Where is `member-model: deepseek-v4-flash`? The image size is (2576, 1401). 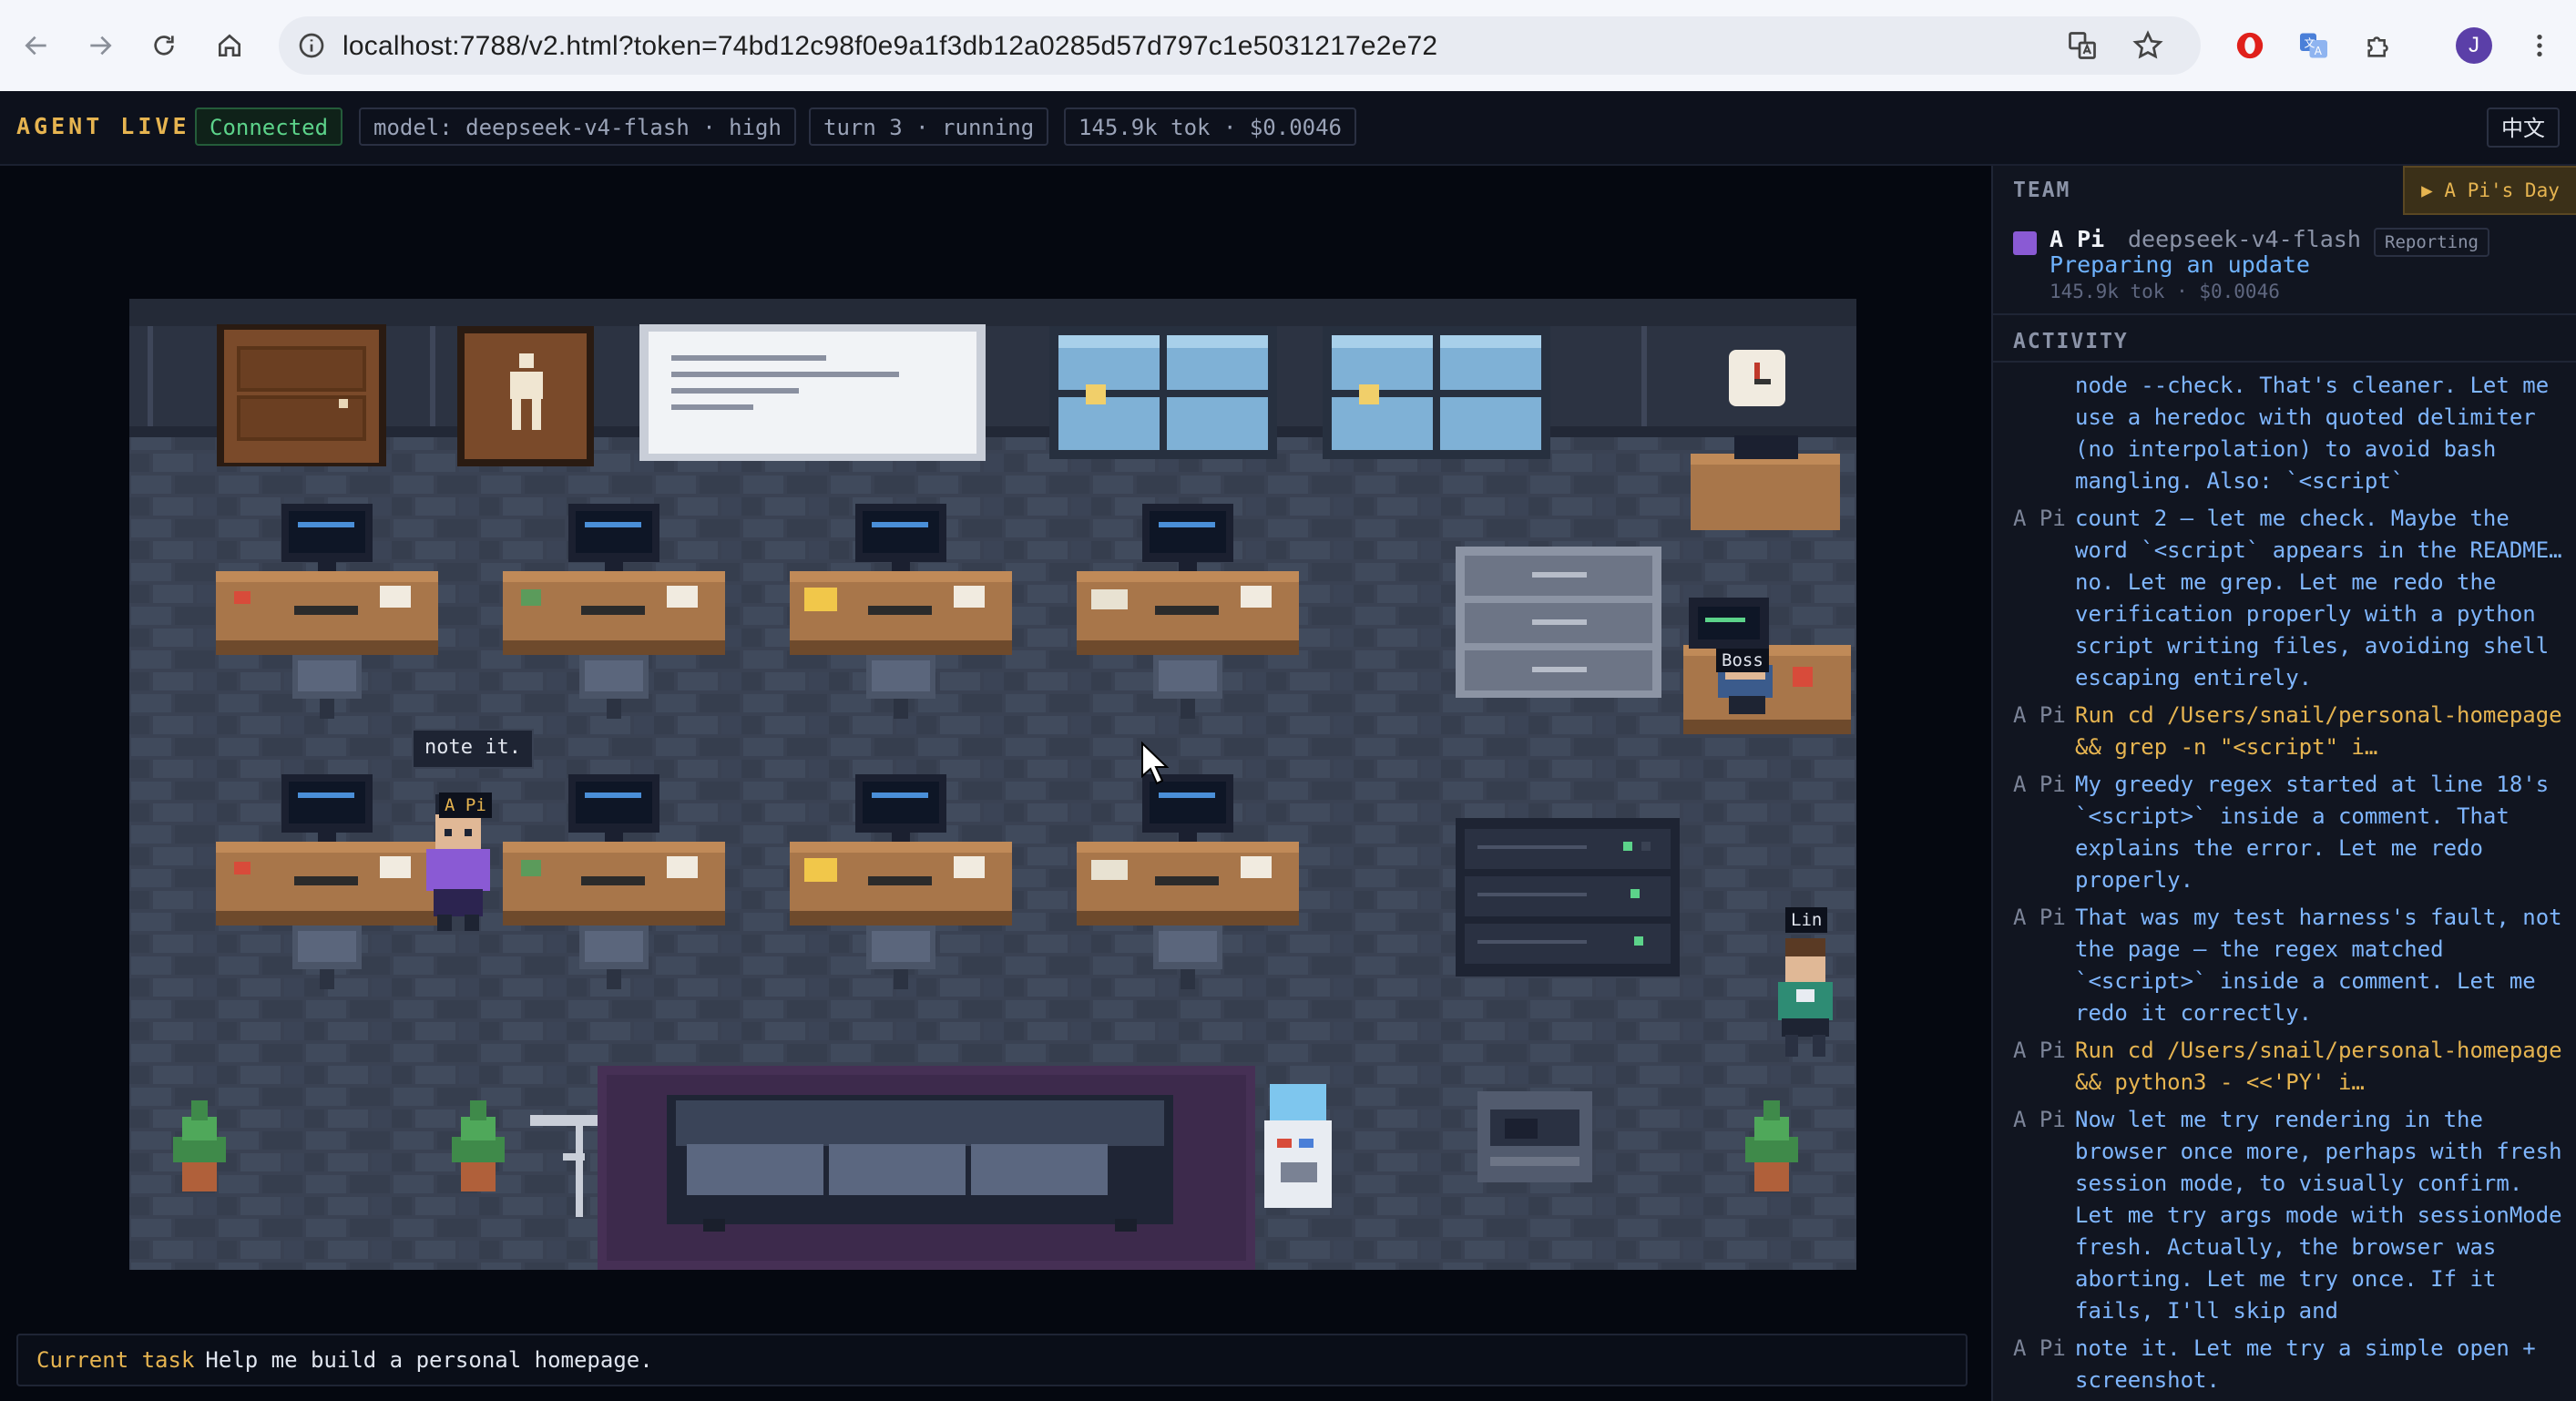
member-model: deepseek-v4-flash is located at coordinates (2244, 239).